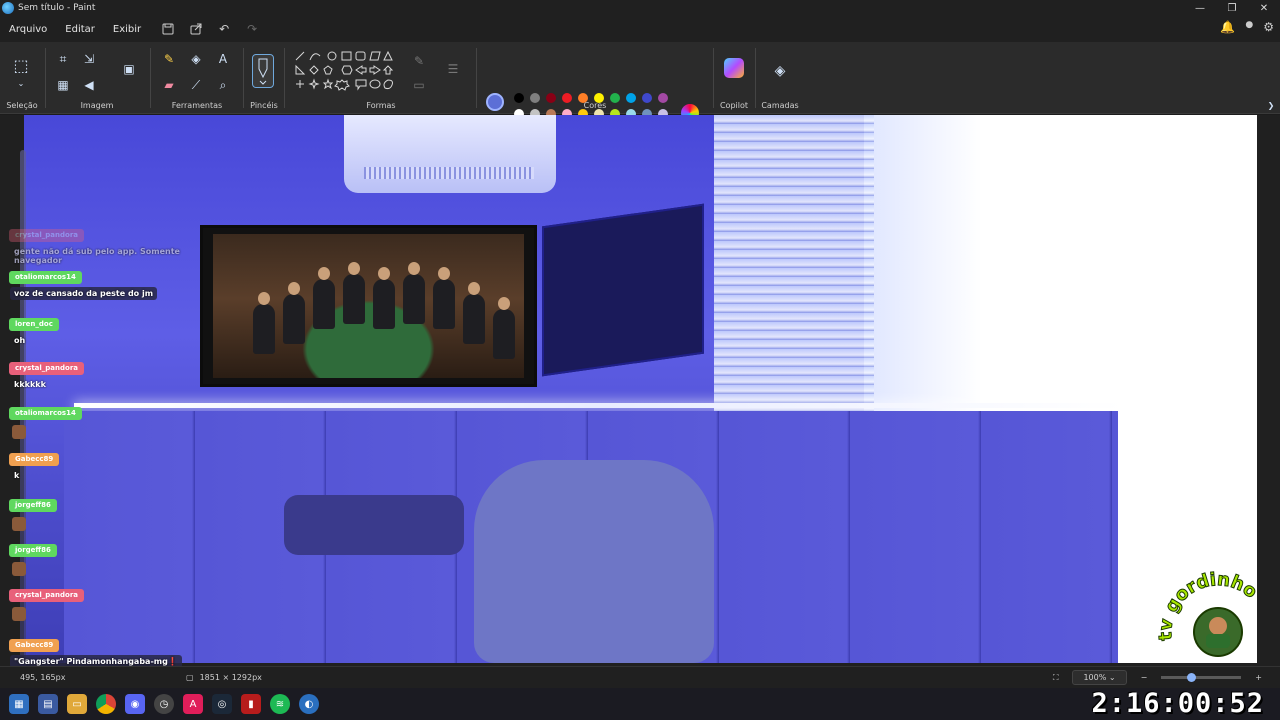  I want to click on maximize-button: ❐, so click(1232, 8).